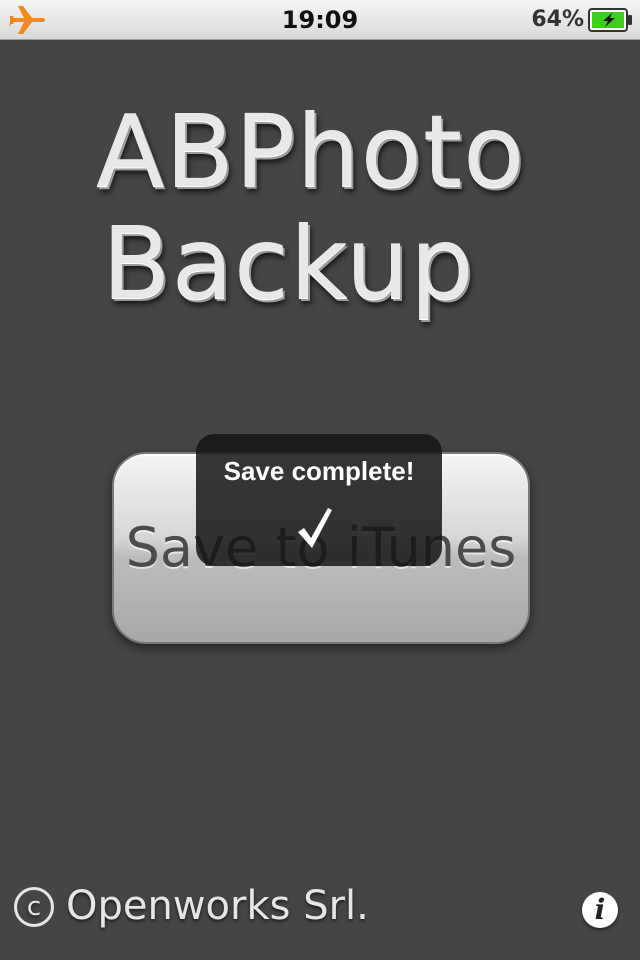 This screenshot has width=640, height=960. What do you see at coordinates (217, 906) in the screenshot?
I see `copyright-text: Openworks Srl.` at bounding box center [217, 906].